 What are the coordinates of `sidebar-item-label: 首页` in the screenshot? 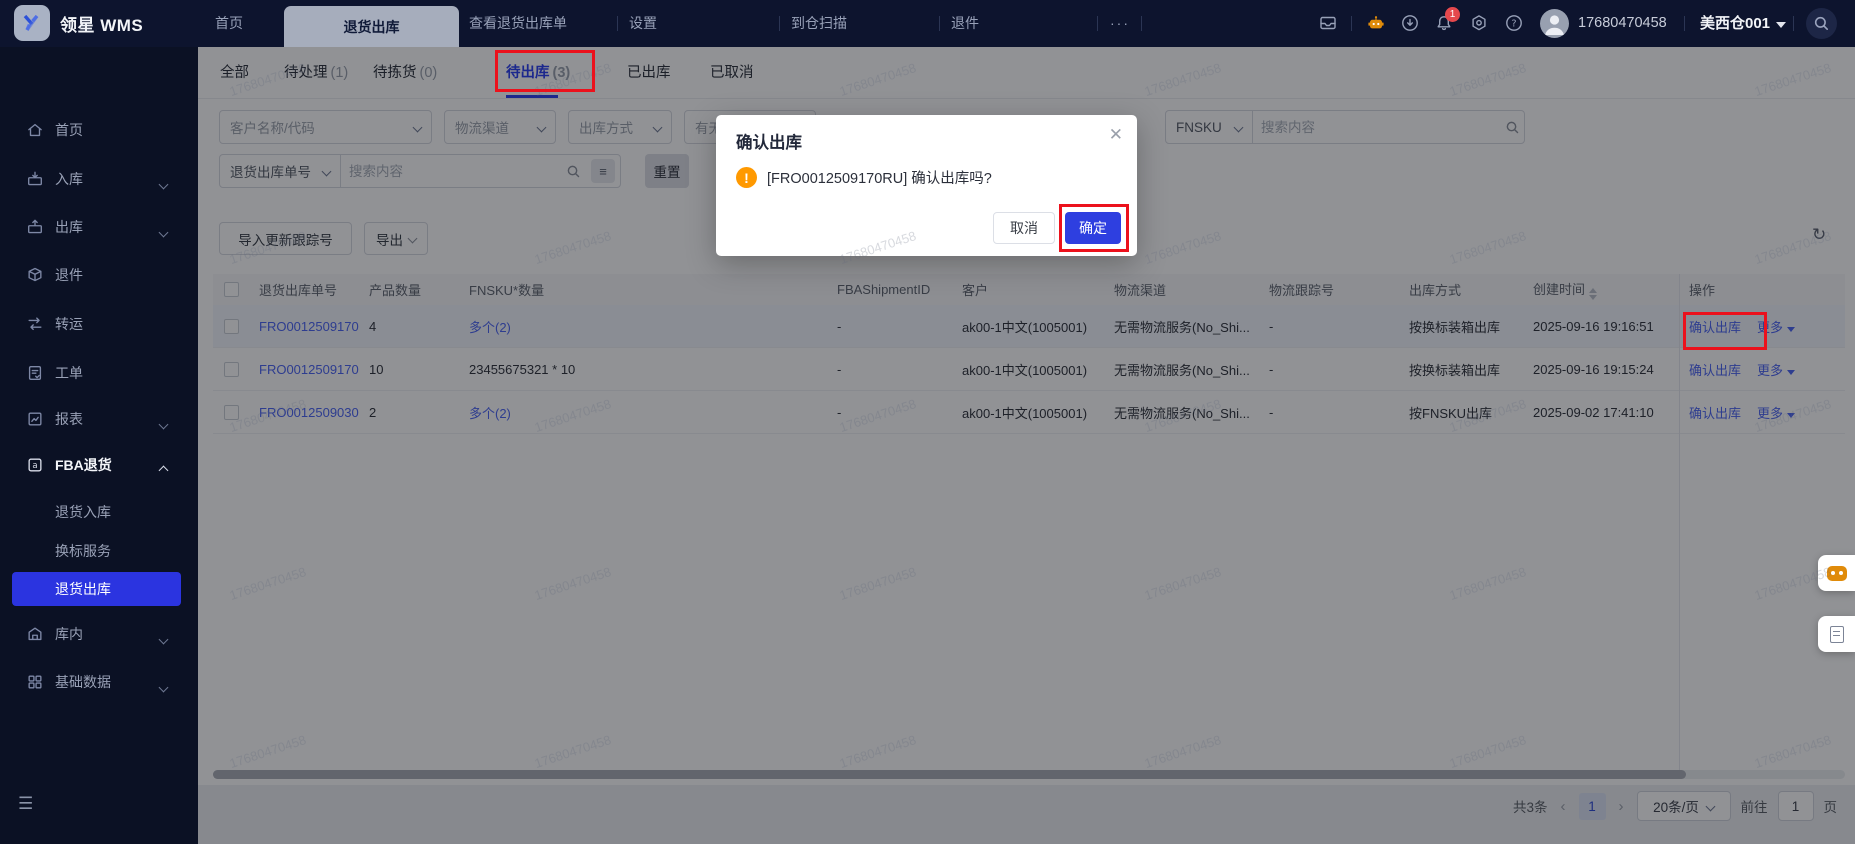 It's located at (69, 130).